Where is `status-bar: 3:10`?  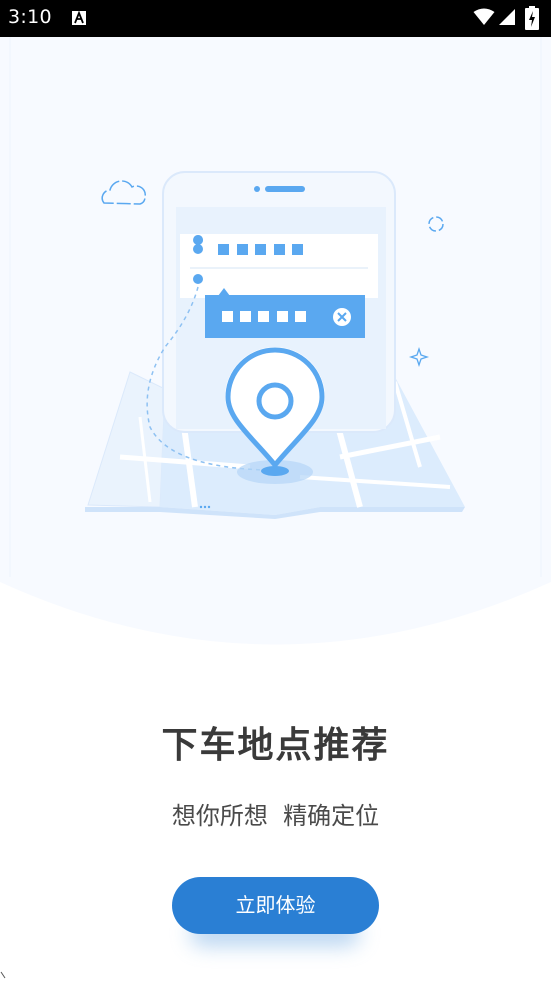
status-bar: 3:10 is located at coordinates (275, 18).